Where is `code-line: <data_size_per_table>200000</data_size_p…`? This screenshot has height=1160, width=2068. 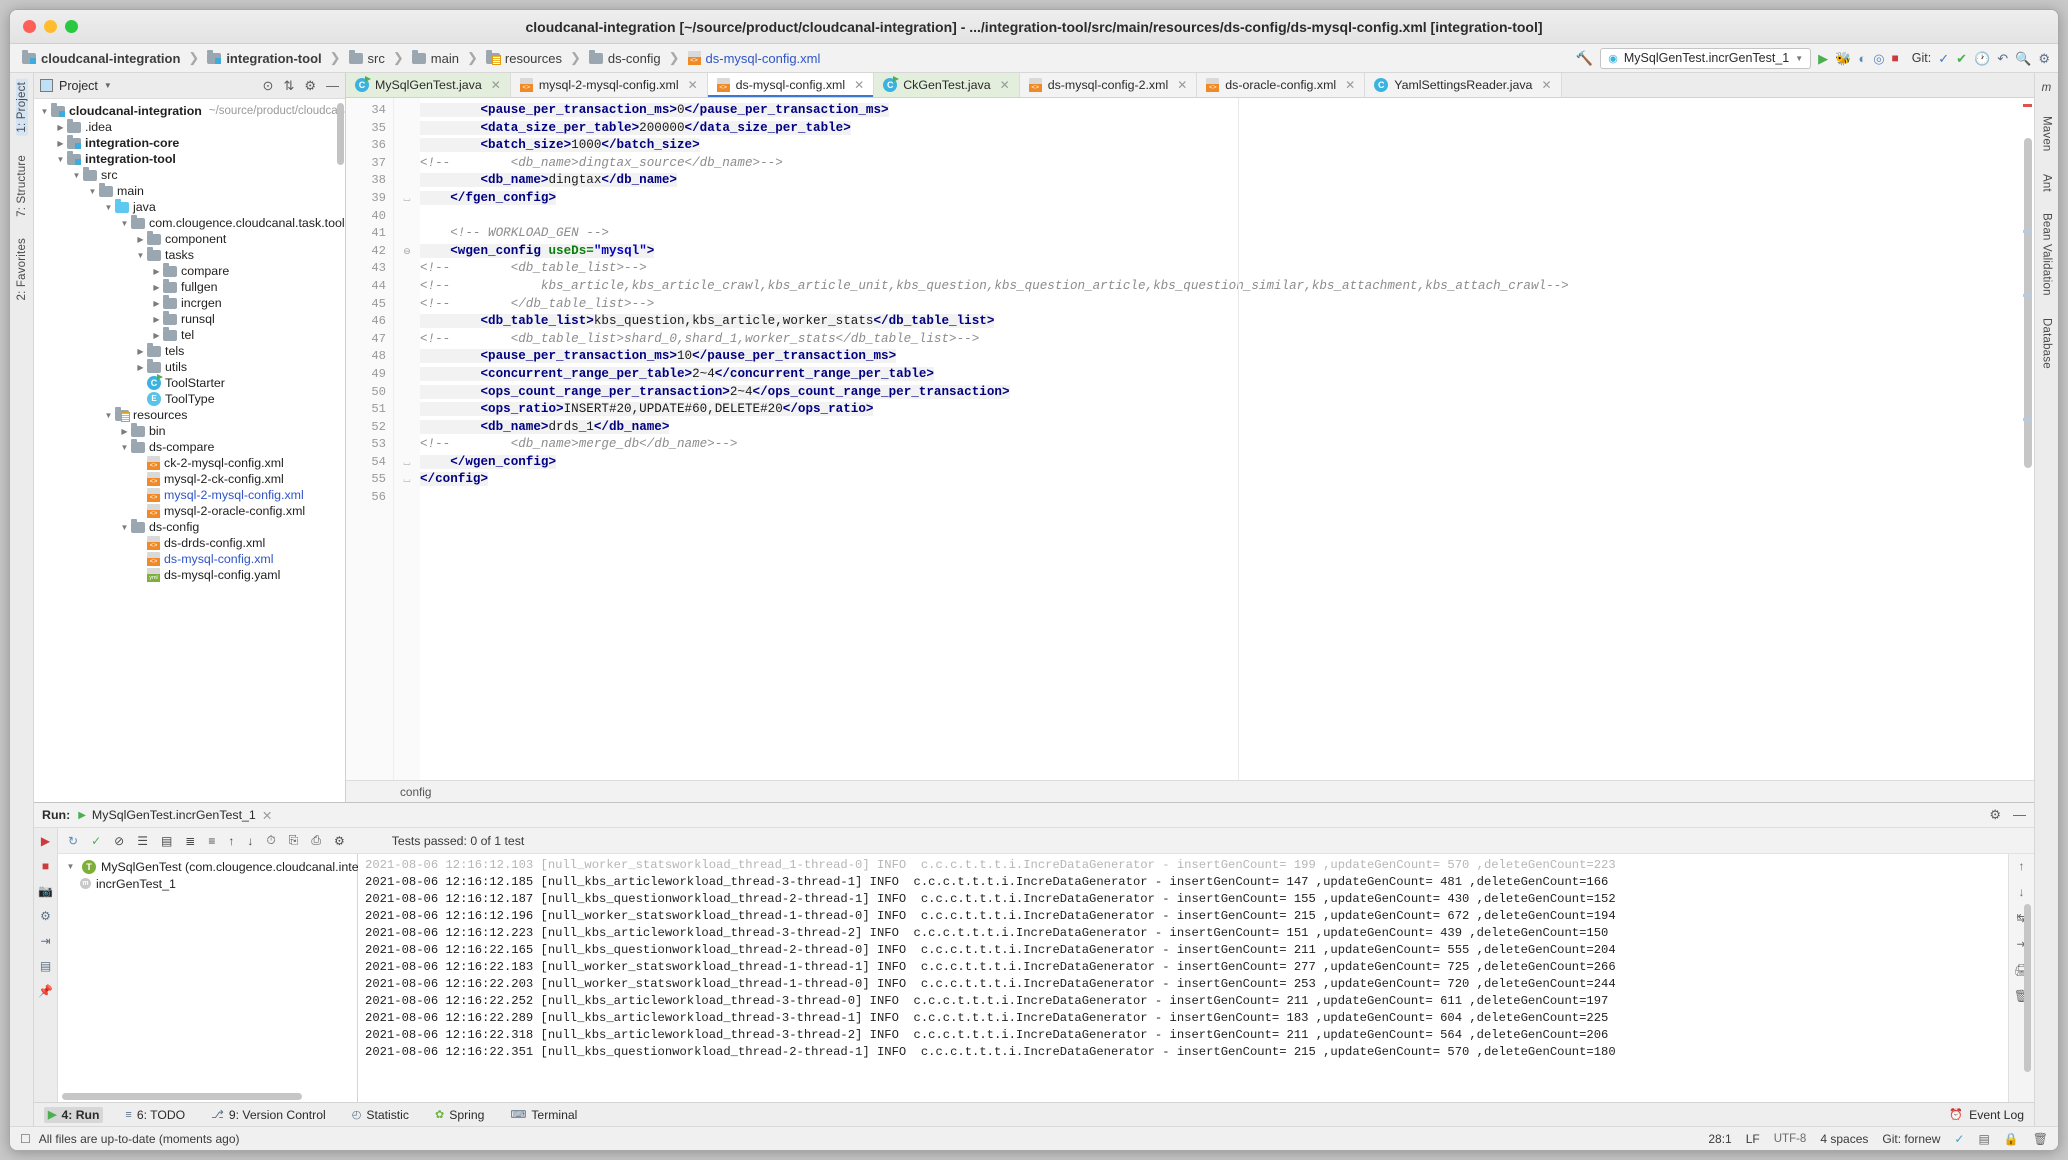 code-line: <data_size_per_table>200000</data_size_p… is located at coordinates (1227, 129).